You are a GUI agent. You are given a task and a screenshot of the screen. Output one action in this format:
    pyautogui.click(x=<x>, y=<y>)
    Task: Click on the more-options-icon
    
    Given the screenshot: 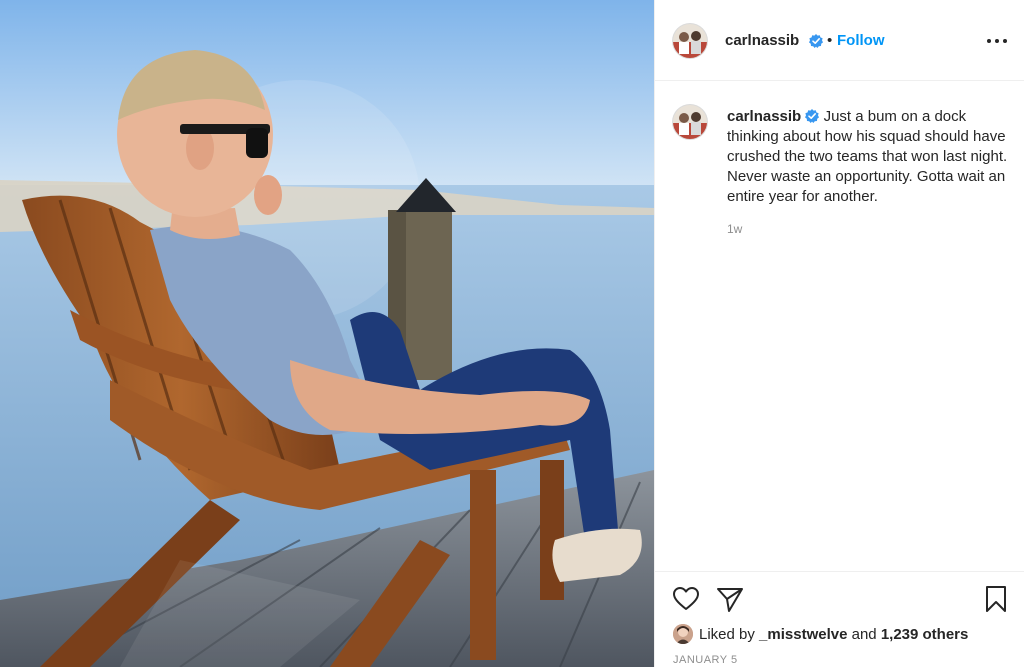 What is the action you would take?
    pyautogui.click(x=997, y=40)
    